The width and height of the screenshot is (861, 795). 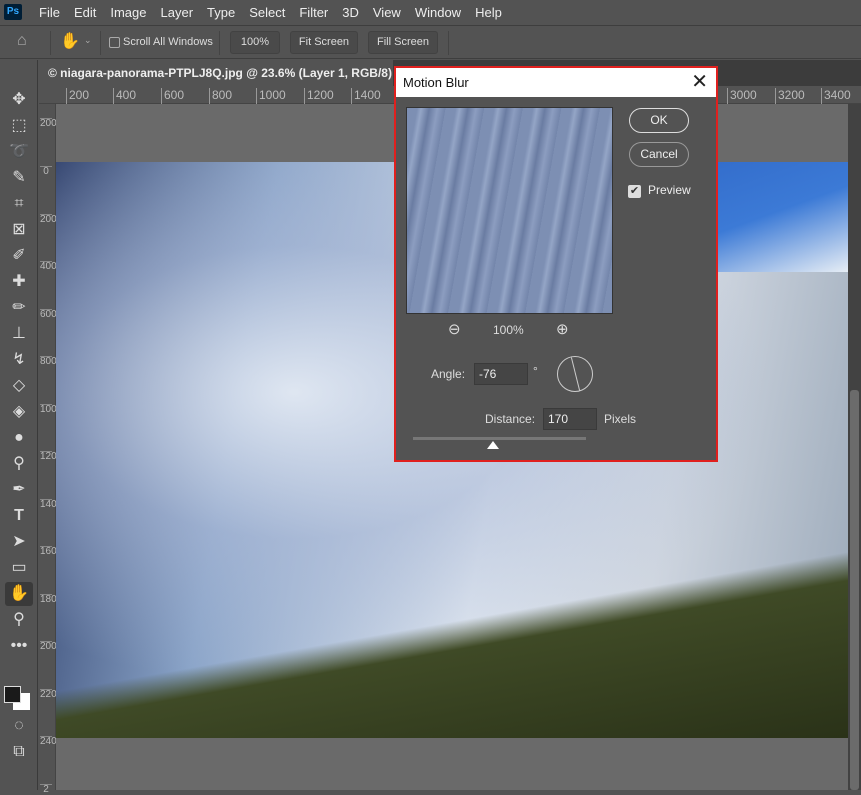 What do you see at coordinates (114, 42) in the screenshot?
I see `scroll-all-checkbox` at bounding box center [114, 42].